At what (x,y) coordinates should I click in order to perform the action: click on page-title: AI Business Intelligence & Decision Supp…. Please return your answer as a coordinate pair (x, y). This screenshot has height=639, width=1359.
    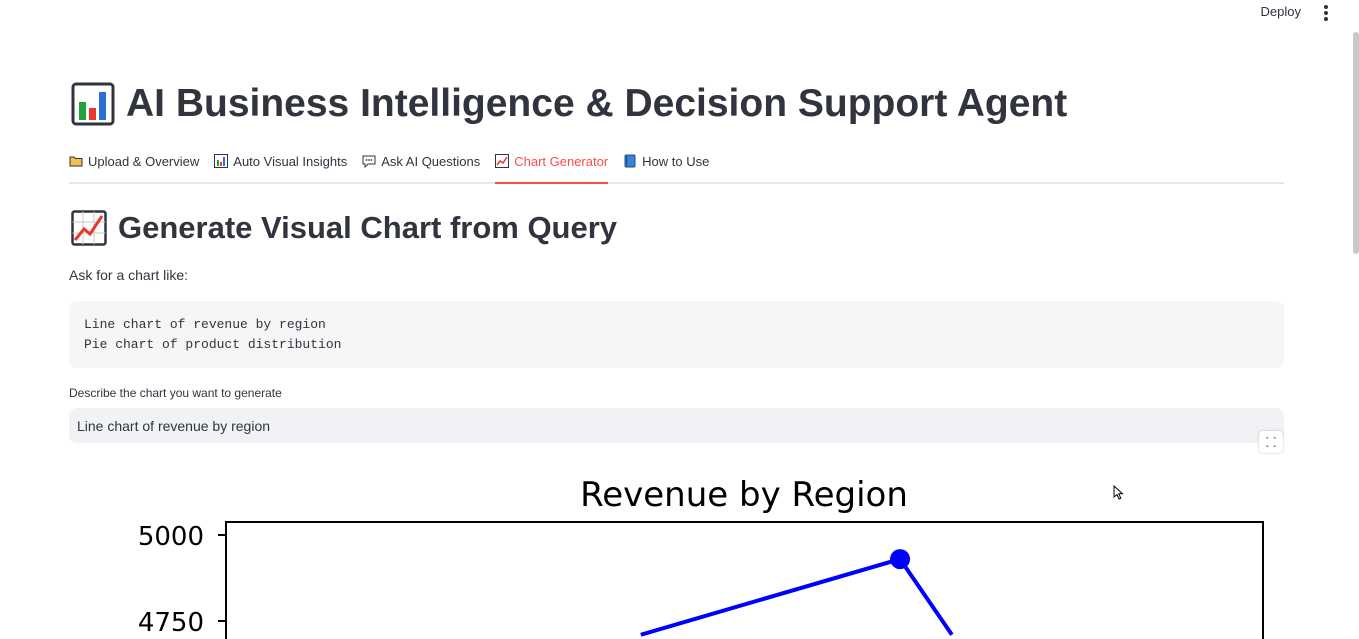
    Looking at the image, I should click on (569, 104).